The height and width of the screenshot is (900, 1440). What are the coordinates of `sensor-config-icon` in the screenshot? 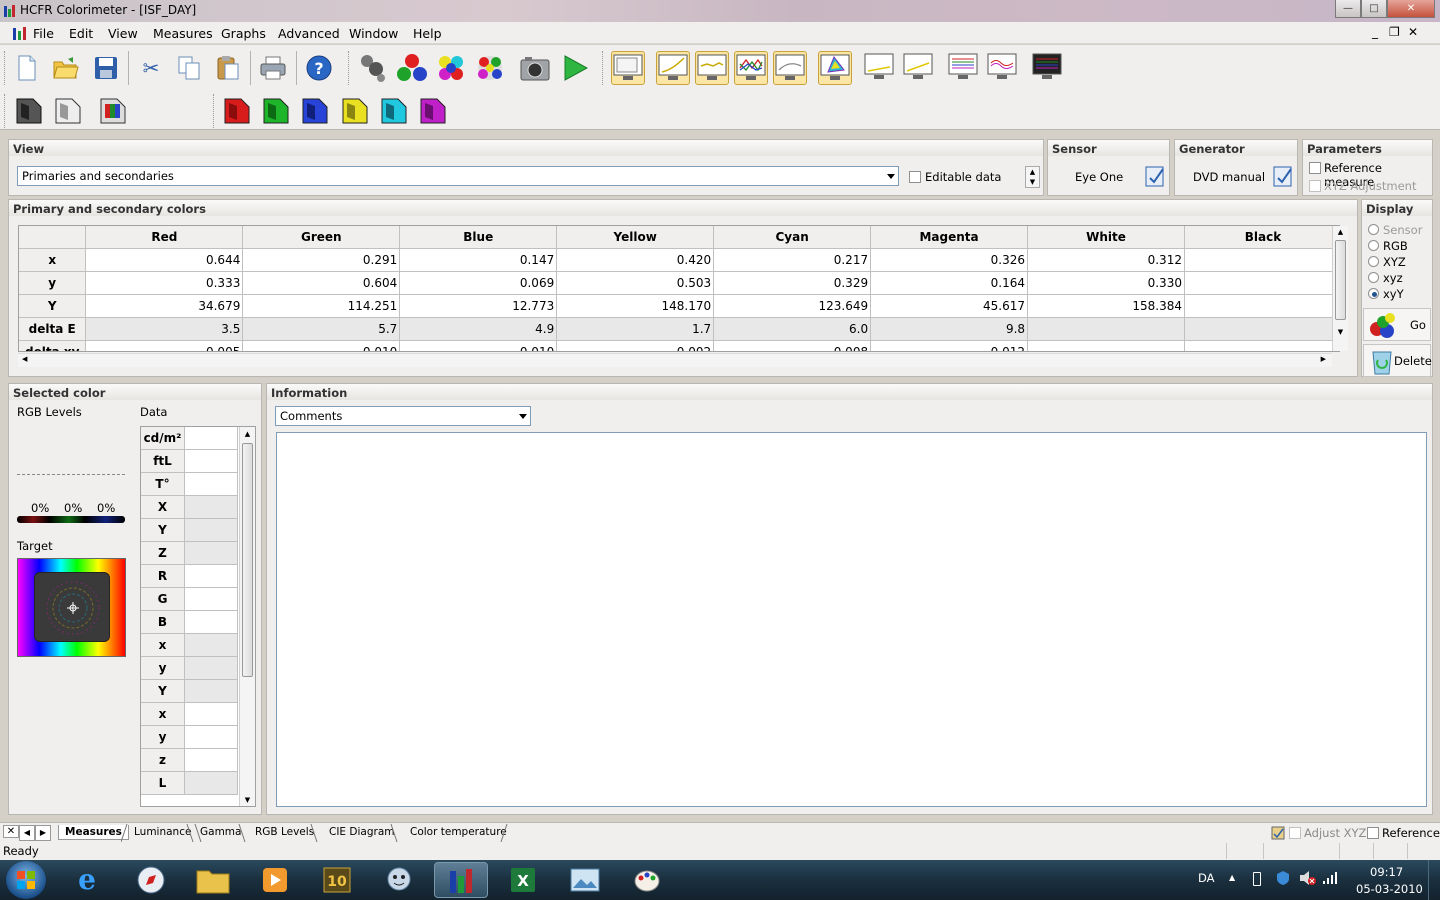 It's located at (1155, 176).